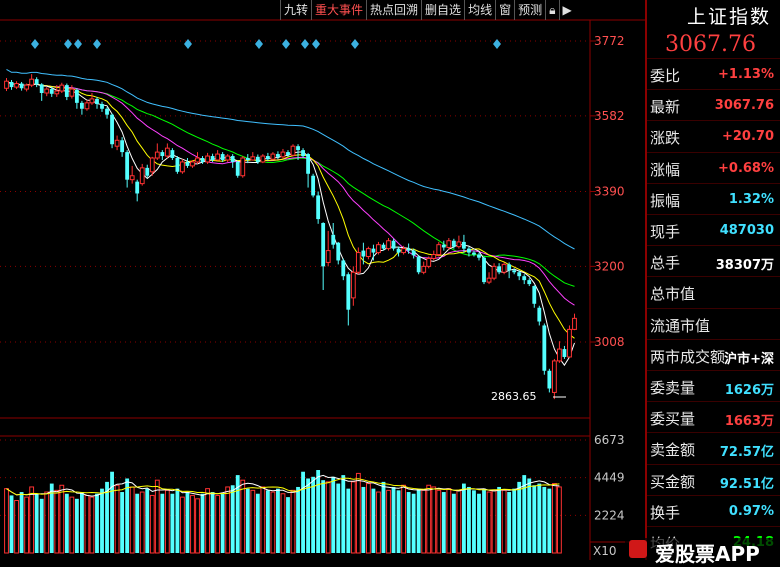 Image resolution: width=780 pixels, height=567 pixels. Describe the element at coordinates (283, 512) in the screenshot. I see `volume-bars` at that location.